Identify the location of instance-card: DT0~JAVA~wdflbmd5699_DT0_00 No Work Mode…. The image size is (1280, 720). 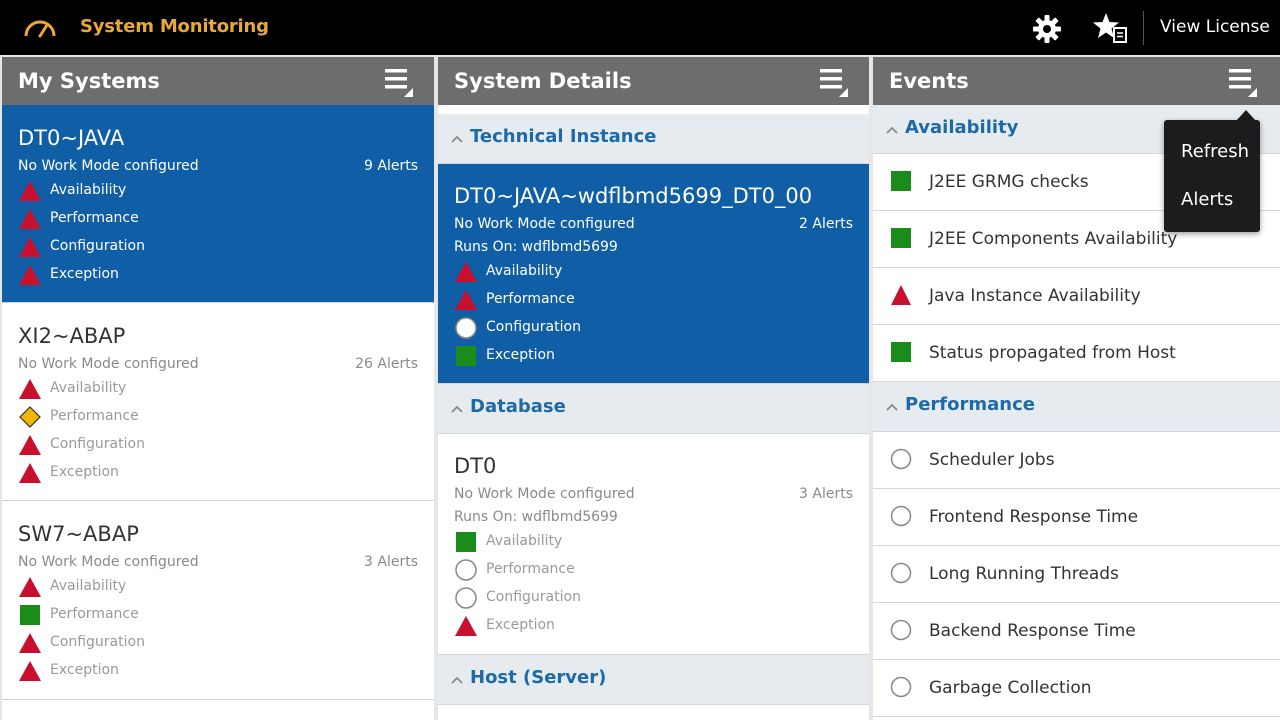
(653, 274).